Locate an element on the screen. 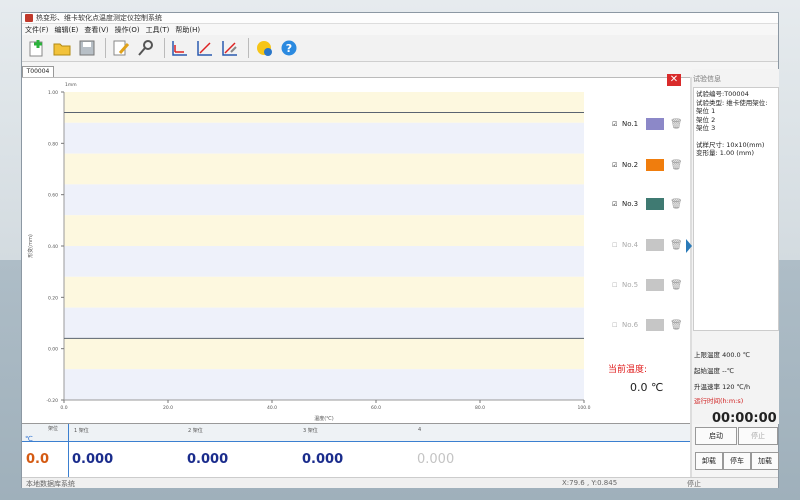 This screenshot has width=800, height=500. legend-item-2: ☑ No.2 🗑 is located at coordinates (649, 165).